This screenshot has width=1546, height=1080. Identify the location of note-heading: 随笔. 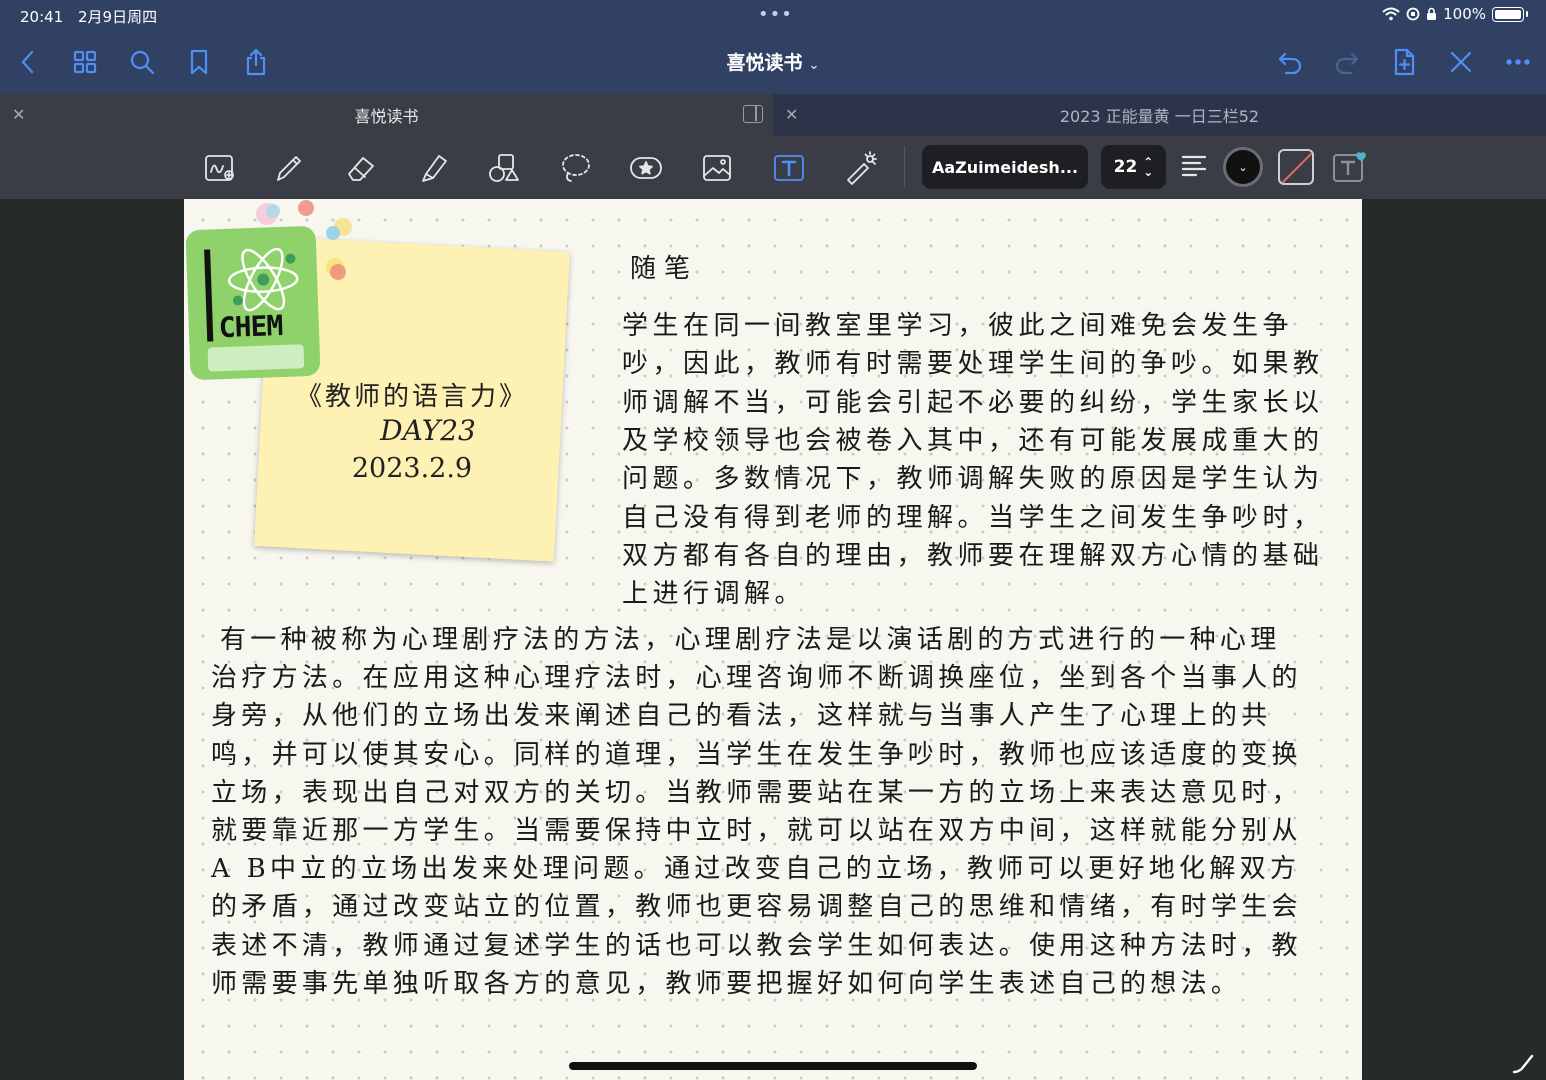
(664, 266).